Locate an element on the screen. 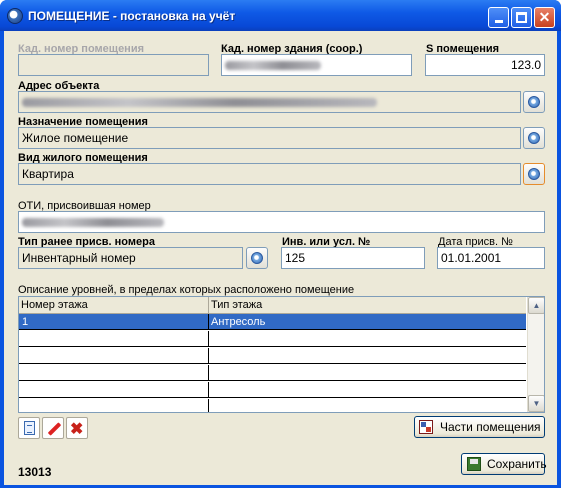 This screenshot has height=488, width=561. purpose-field: Жилое помещение is located at coordinates (269, 138).